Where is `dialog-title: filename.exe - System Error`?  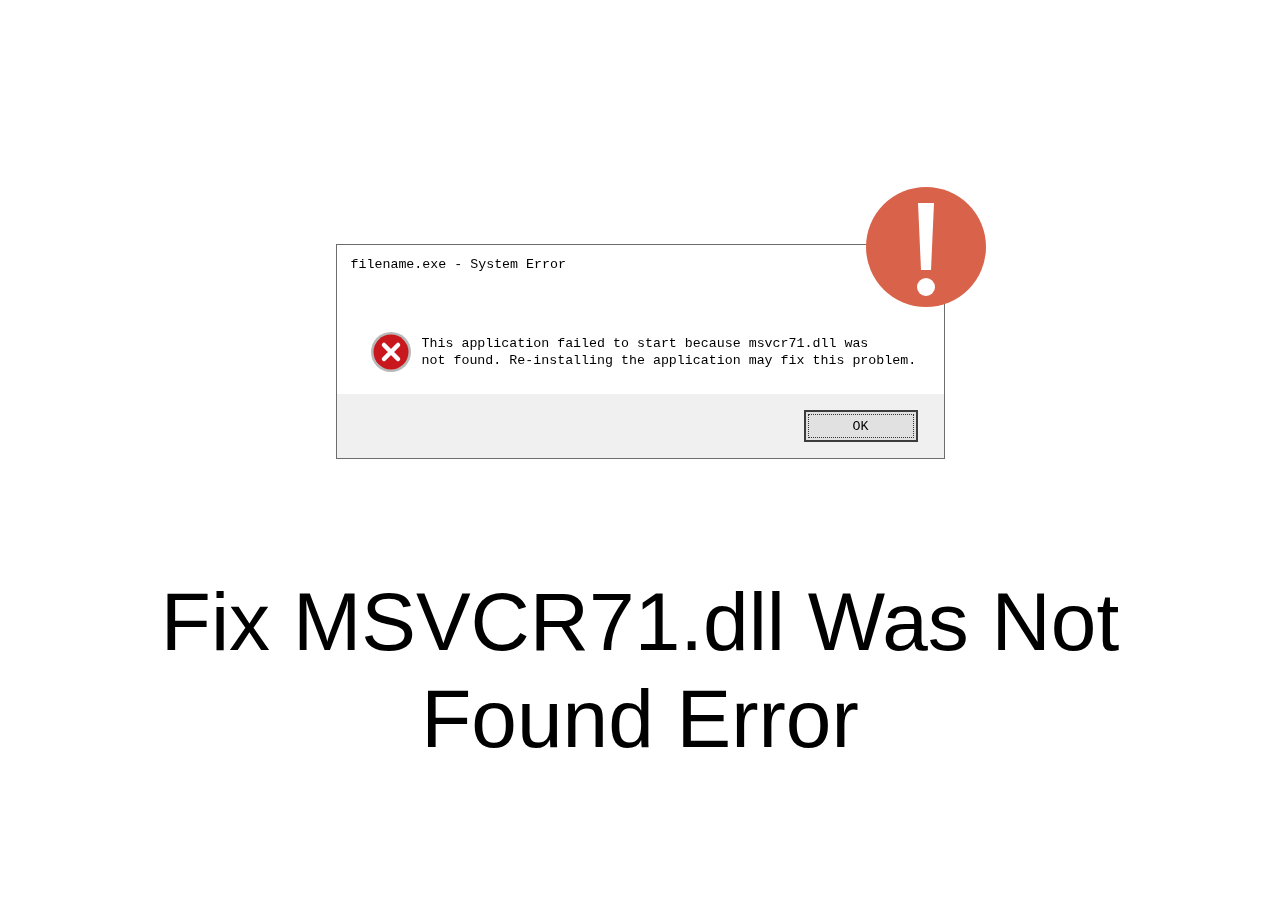
dialog-title: filename.exe - System Error is located at coordinates (458, 265).